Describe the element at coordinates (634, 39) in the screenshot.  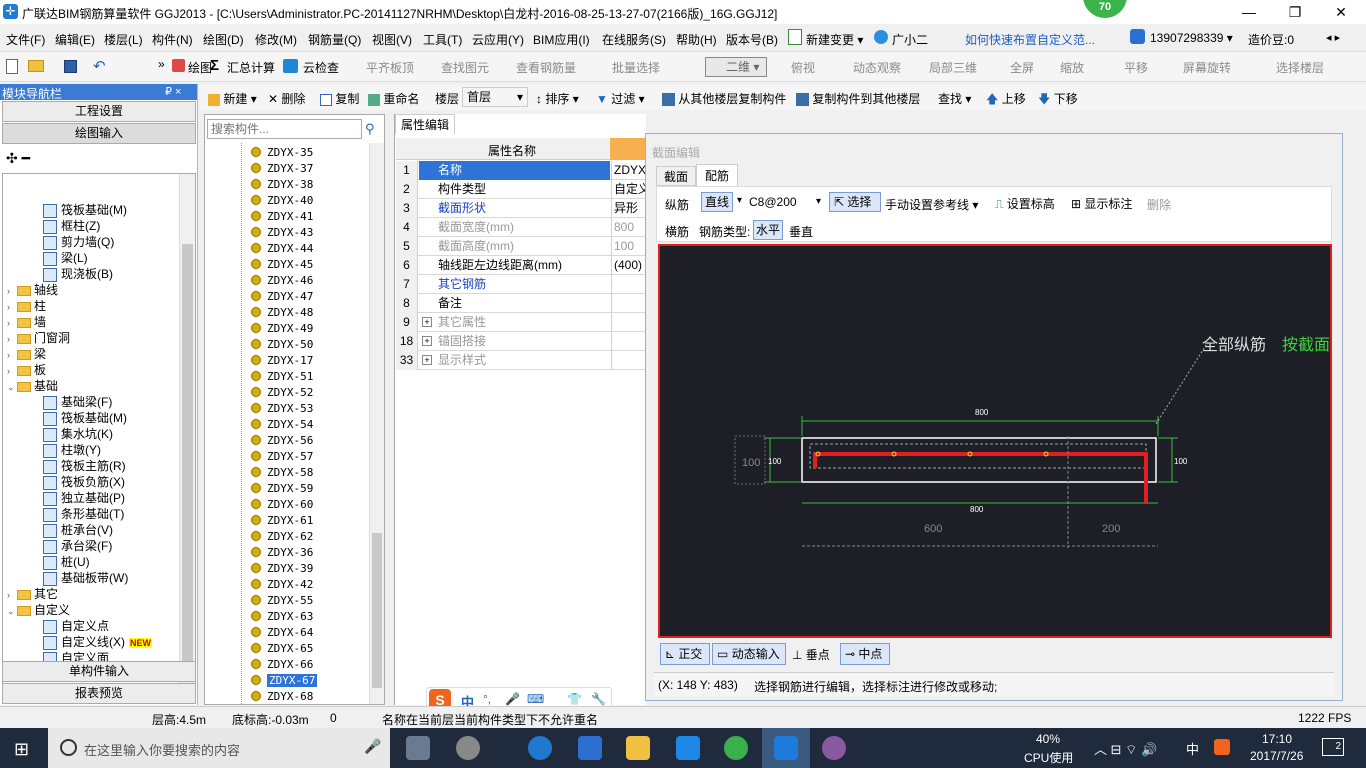
I see `menu-item-11: 在线服务(S)` at that location.